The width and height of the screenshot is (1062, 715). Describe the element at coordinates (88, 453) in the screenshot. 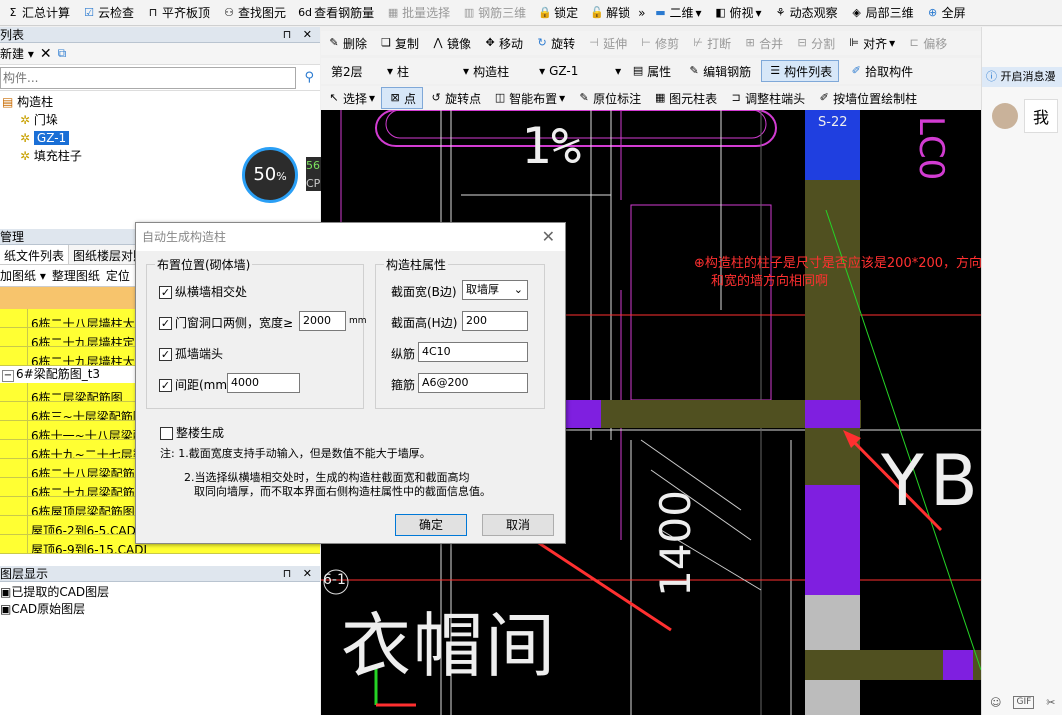

I see `drawing-name: 6栋十九~二十七层梁` at that location.